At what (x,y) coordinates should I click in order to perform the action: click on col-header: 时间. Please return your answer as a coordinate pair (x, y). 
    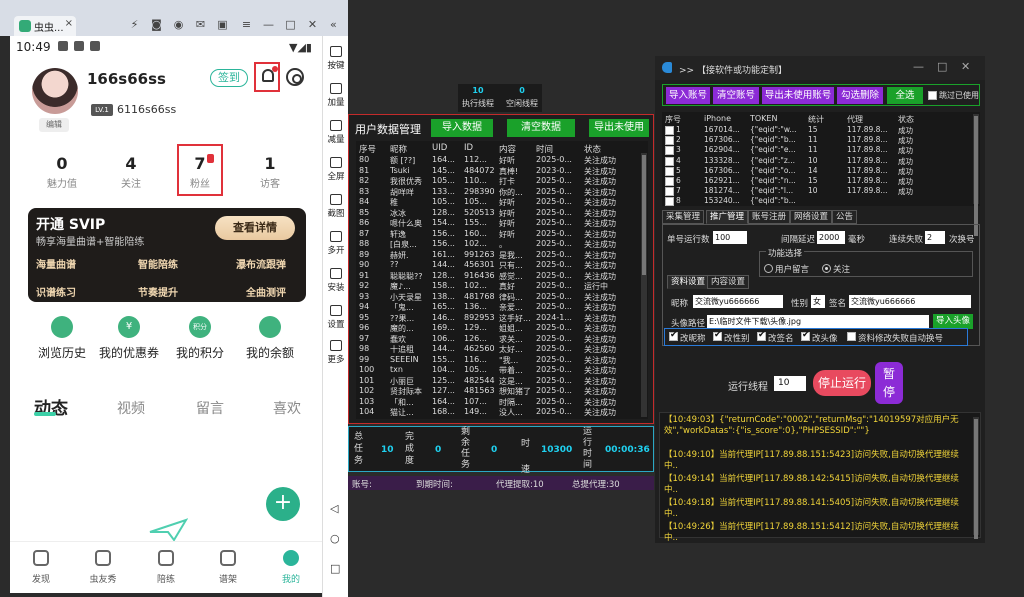
    Looking at the image, I should click on (544, 149).